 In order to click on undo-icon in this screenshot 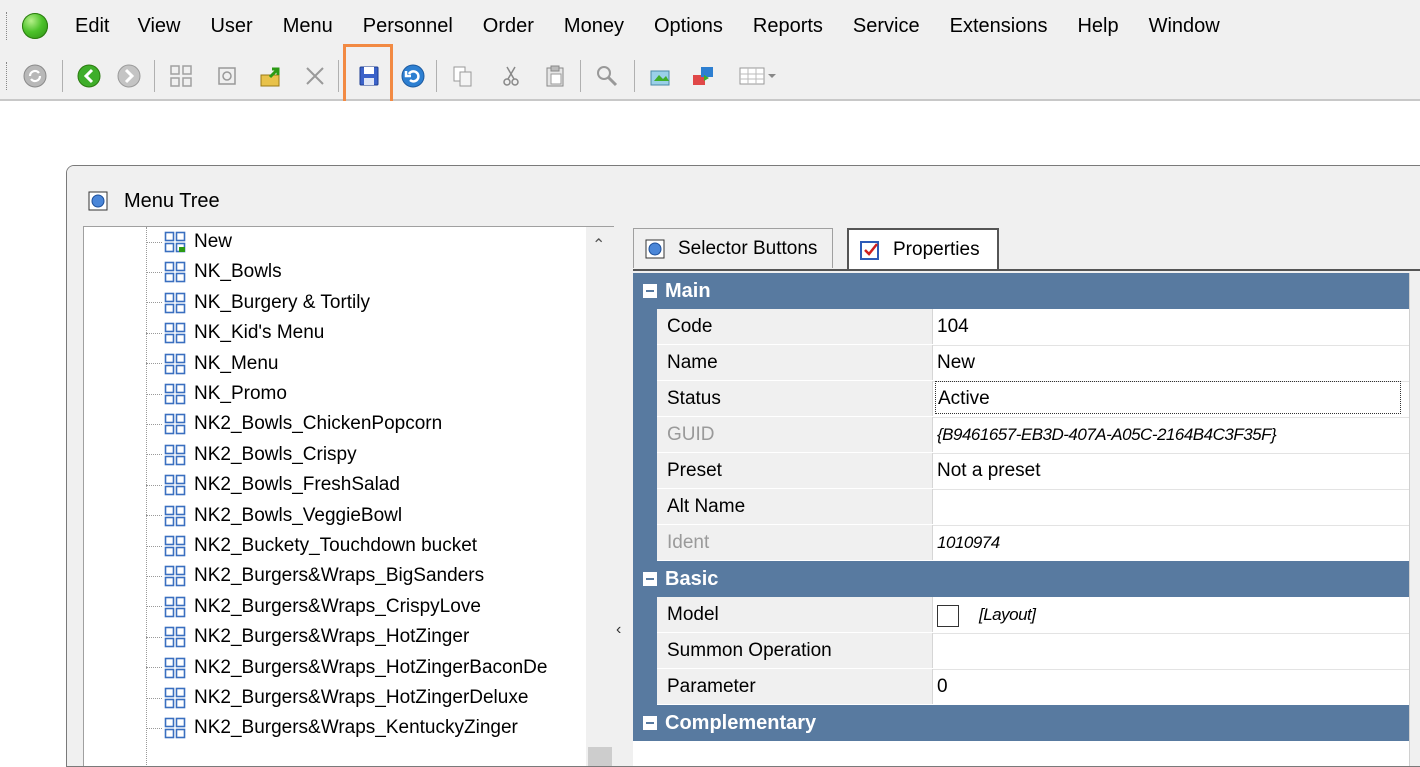, I will do `click(413, 76)`.